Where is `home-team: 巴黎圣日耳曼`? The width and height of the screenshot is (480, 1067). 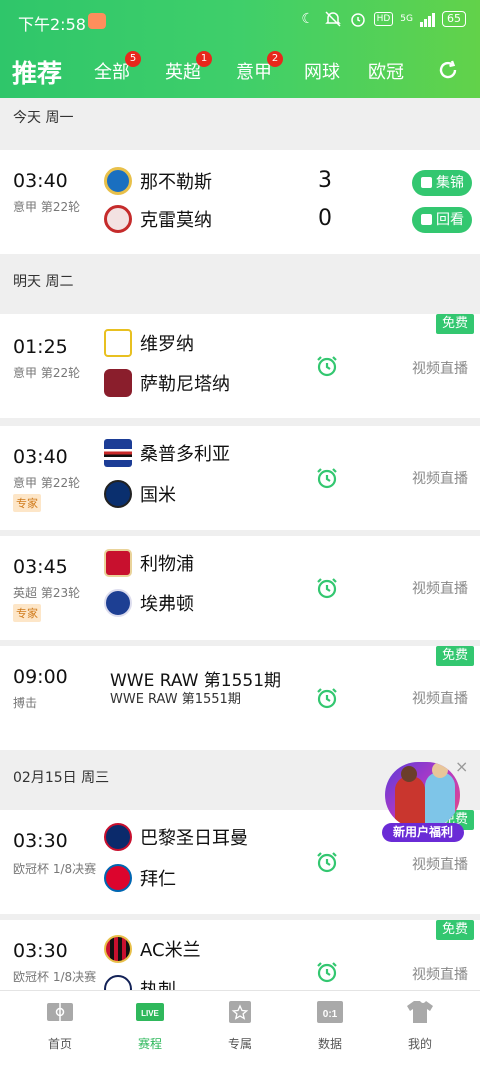 home-team: 巴黎圣日耳曼 is located at coordinates (176, 837).